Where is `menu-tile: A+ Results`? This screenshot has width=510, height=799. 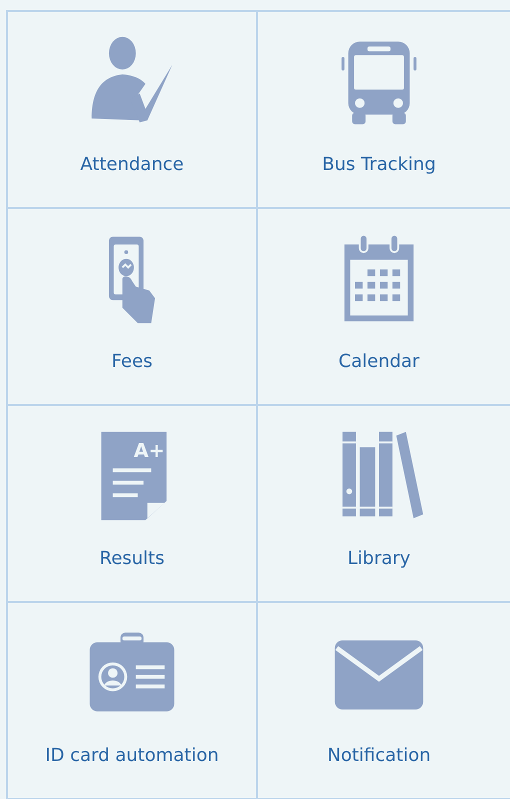
menu-tile: A+ Results is located at coordinates (133, 504).